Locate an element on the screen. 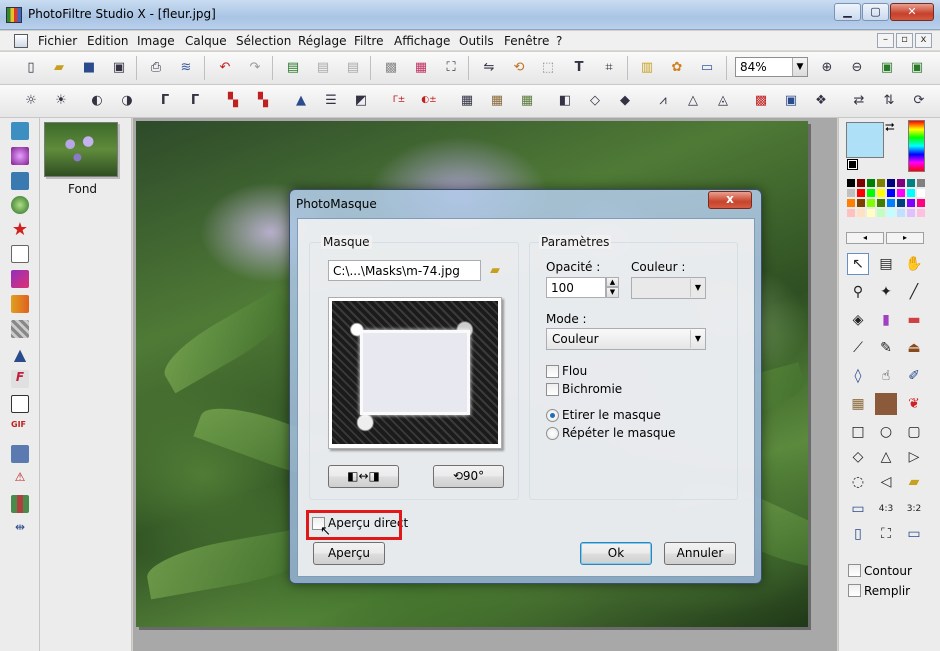  layer-thumbnail is located at coordinates (81, 149).